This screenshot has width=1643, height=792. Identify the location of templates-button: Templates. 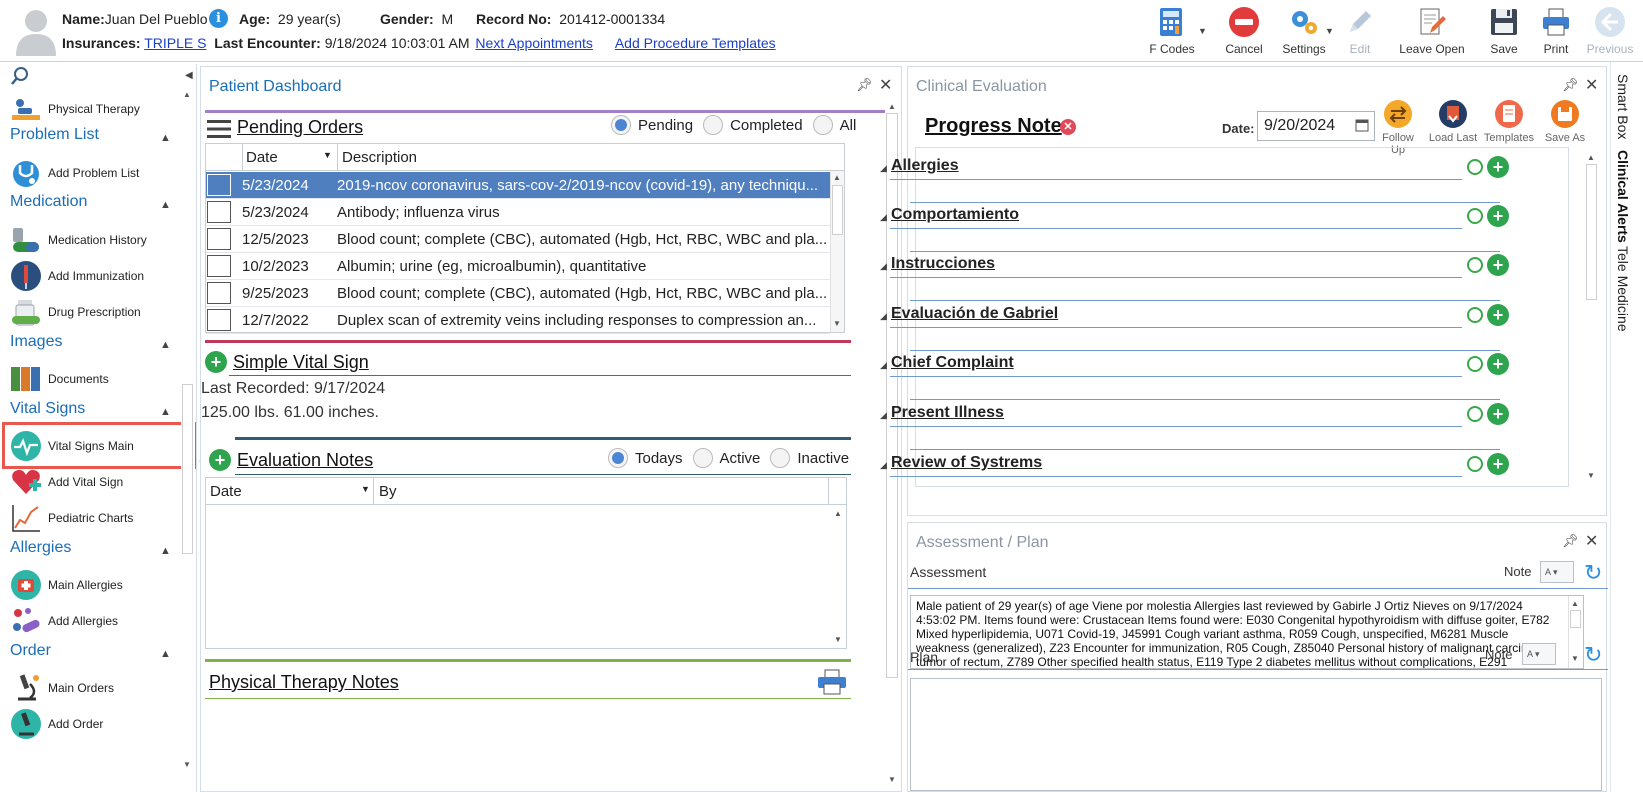
(1509, 121).